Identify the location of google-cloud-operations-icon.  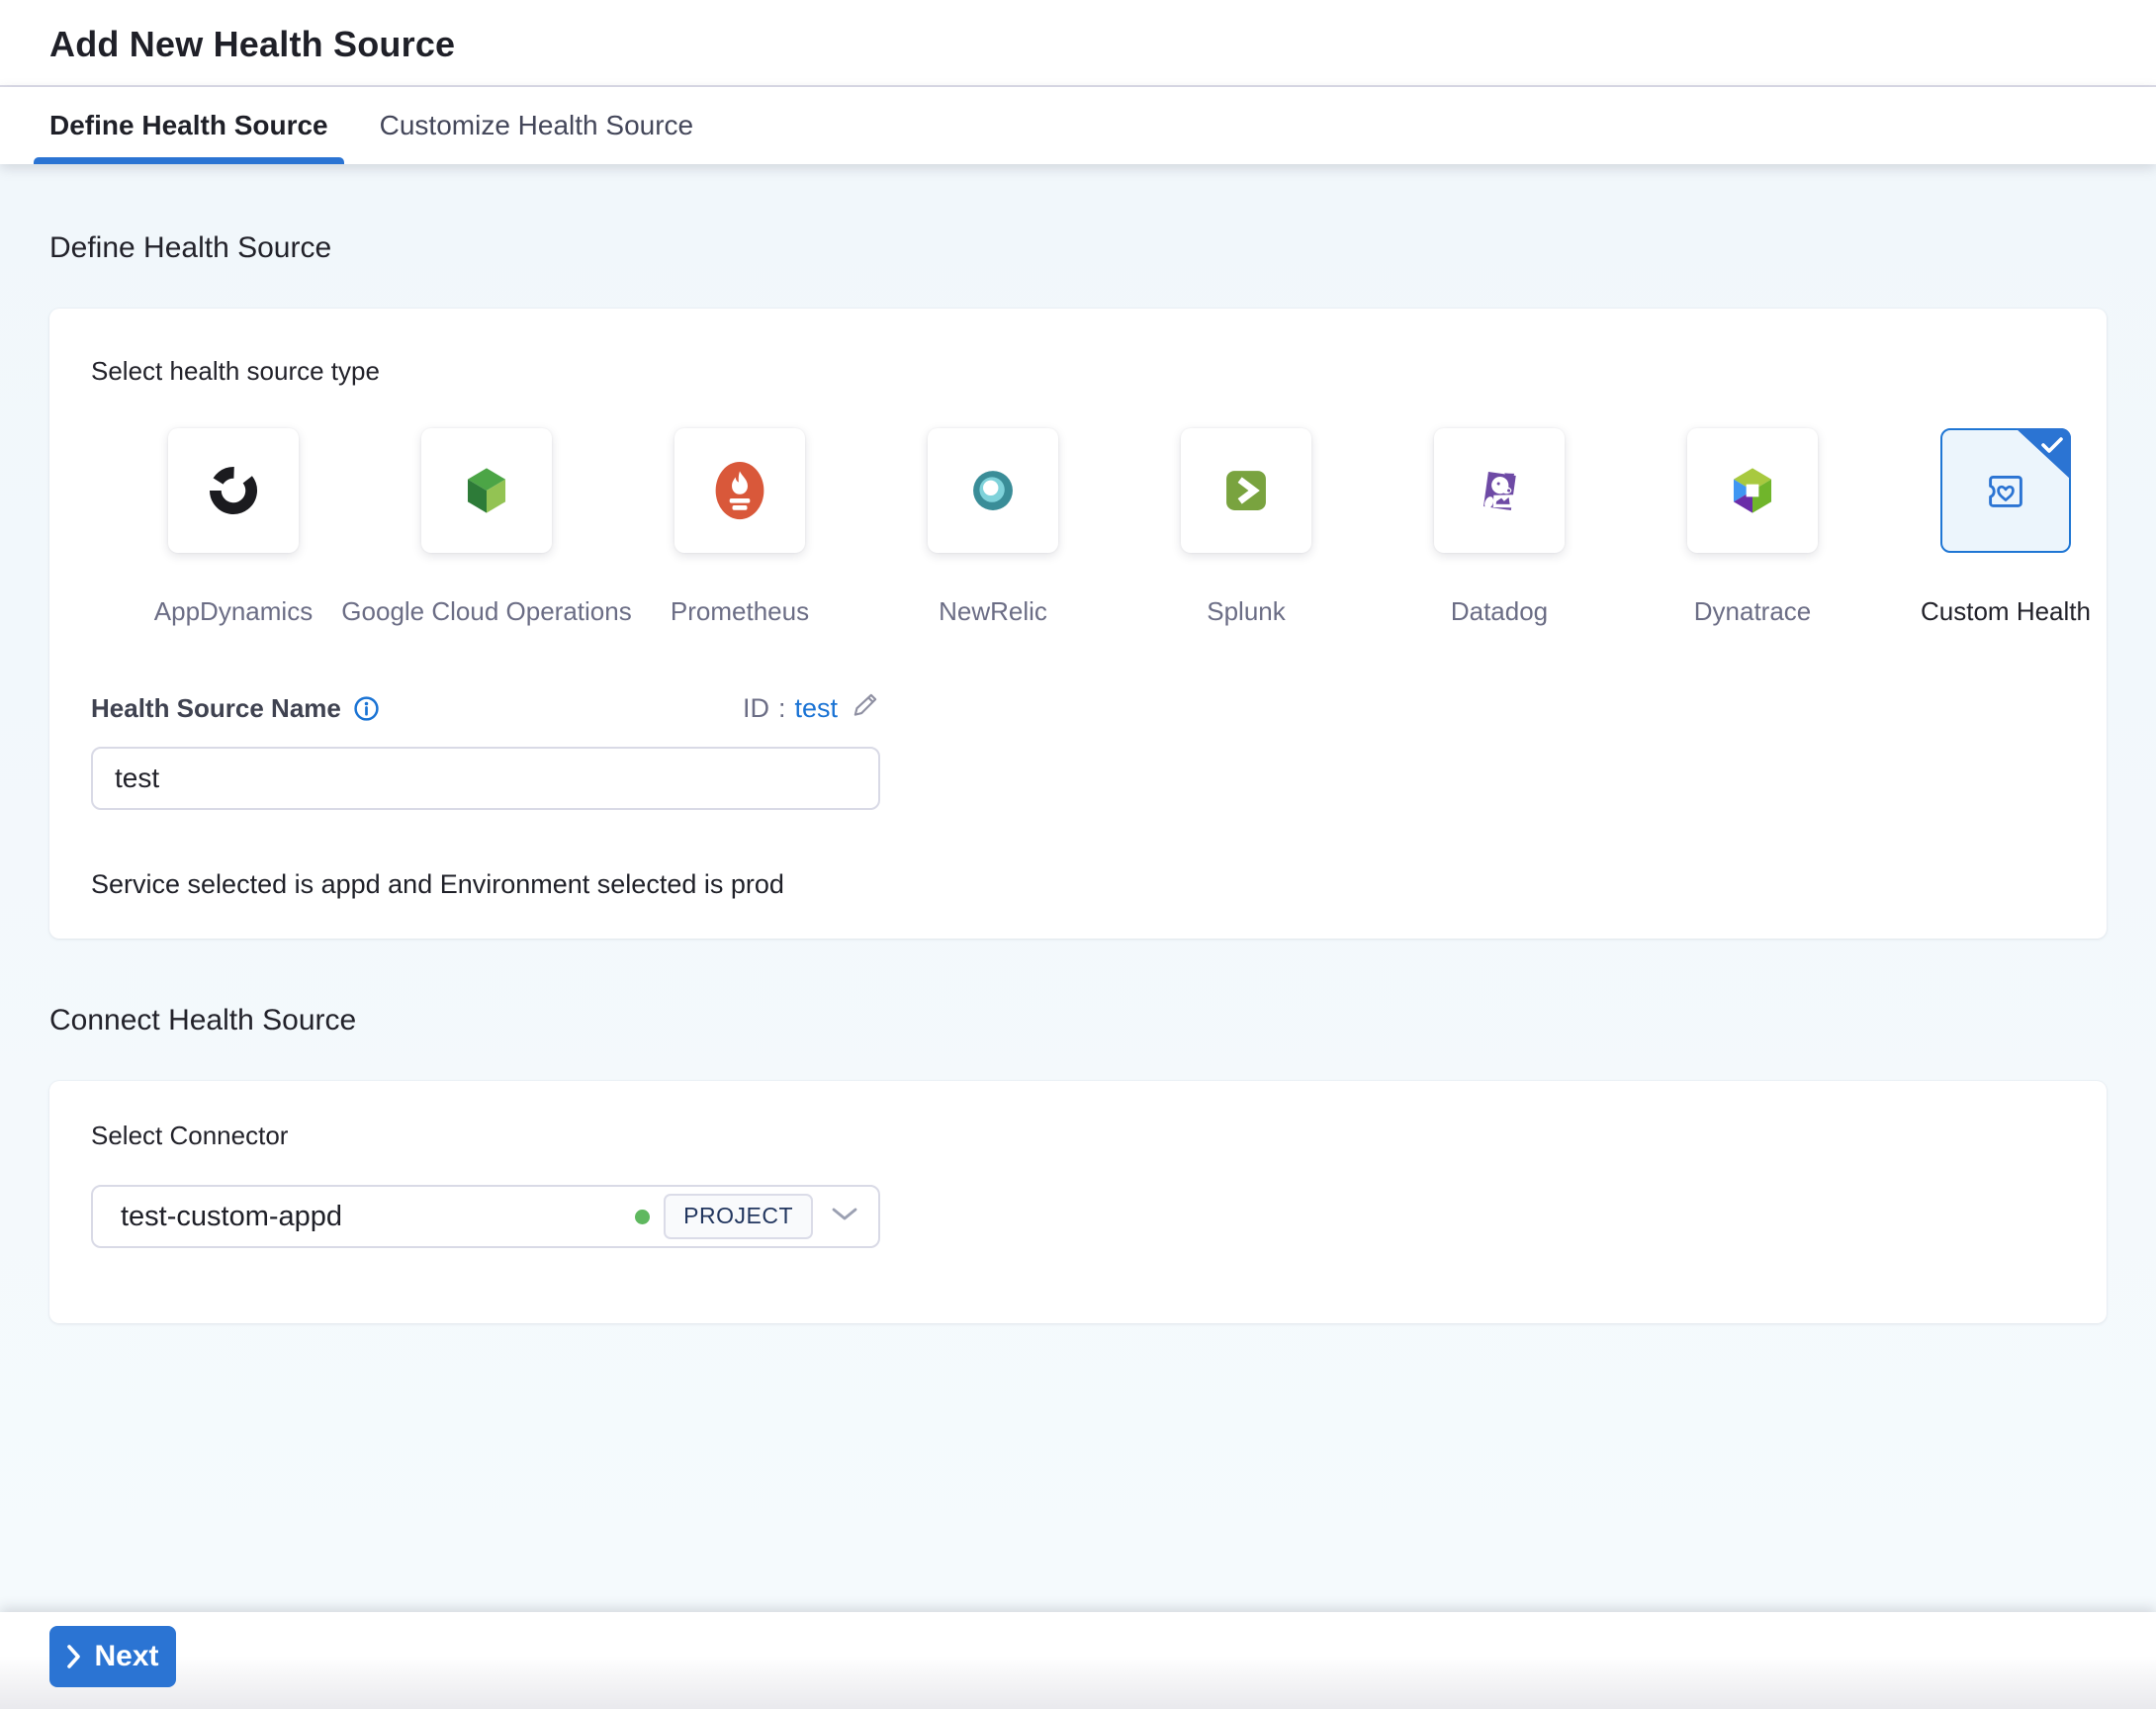
(486, 491).